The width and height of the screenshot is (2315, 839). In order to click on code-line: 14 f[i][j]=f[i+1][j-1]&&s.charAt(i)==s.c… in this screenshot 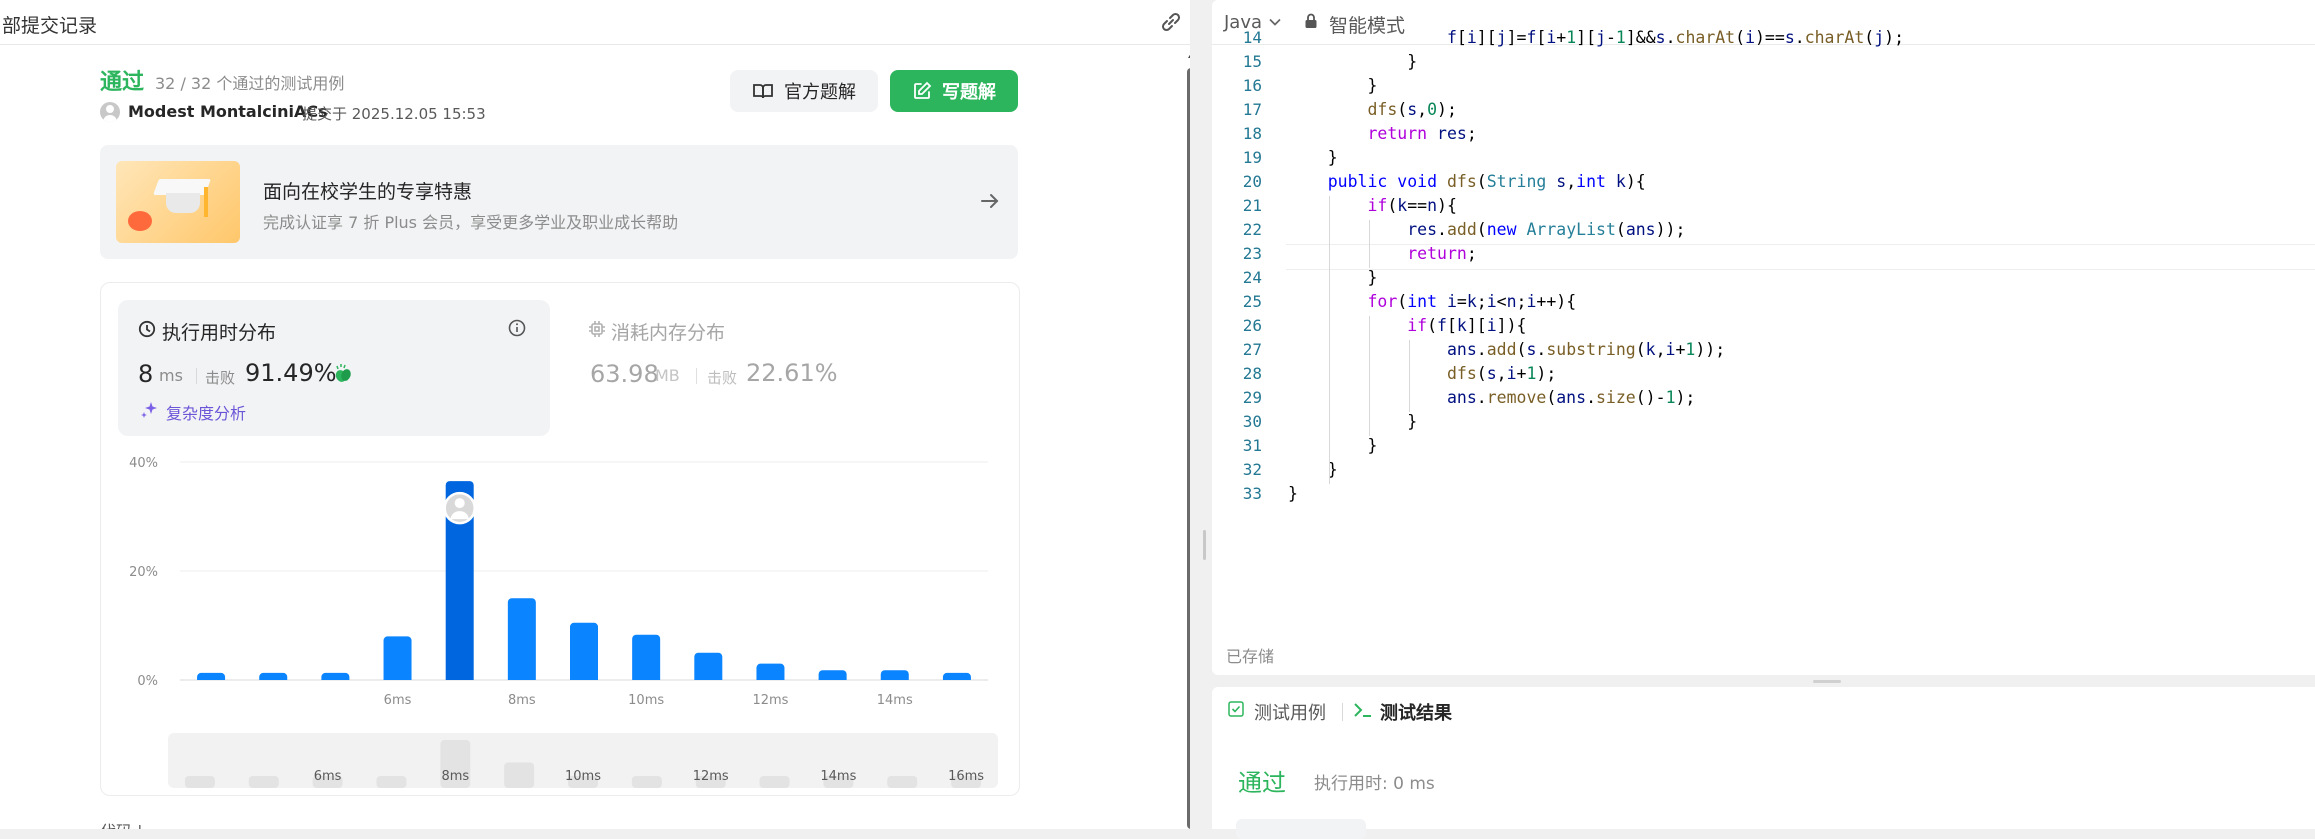, I will do `click(1763, 40)`.